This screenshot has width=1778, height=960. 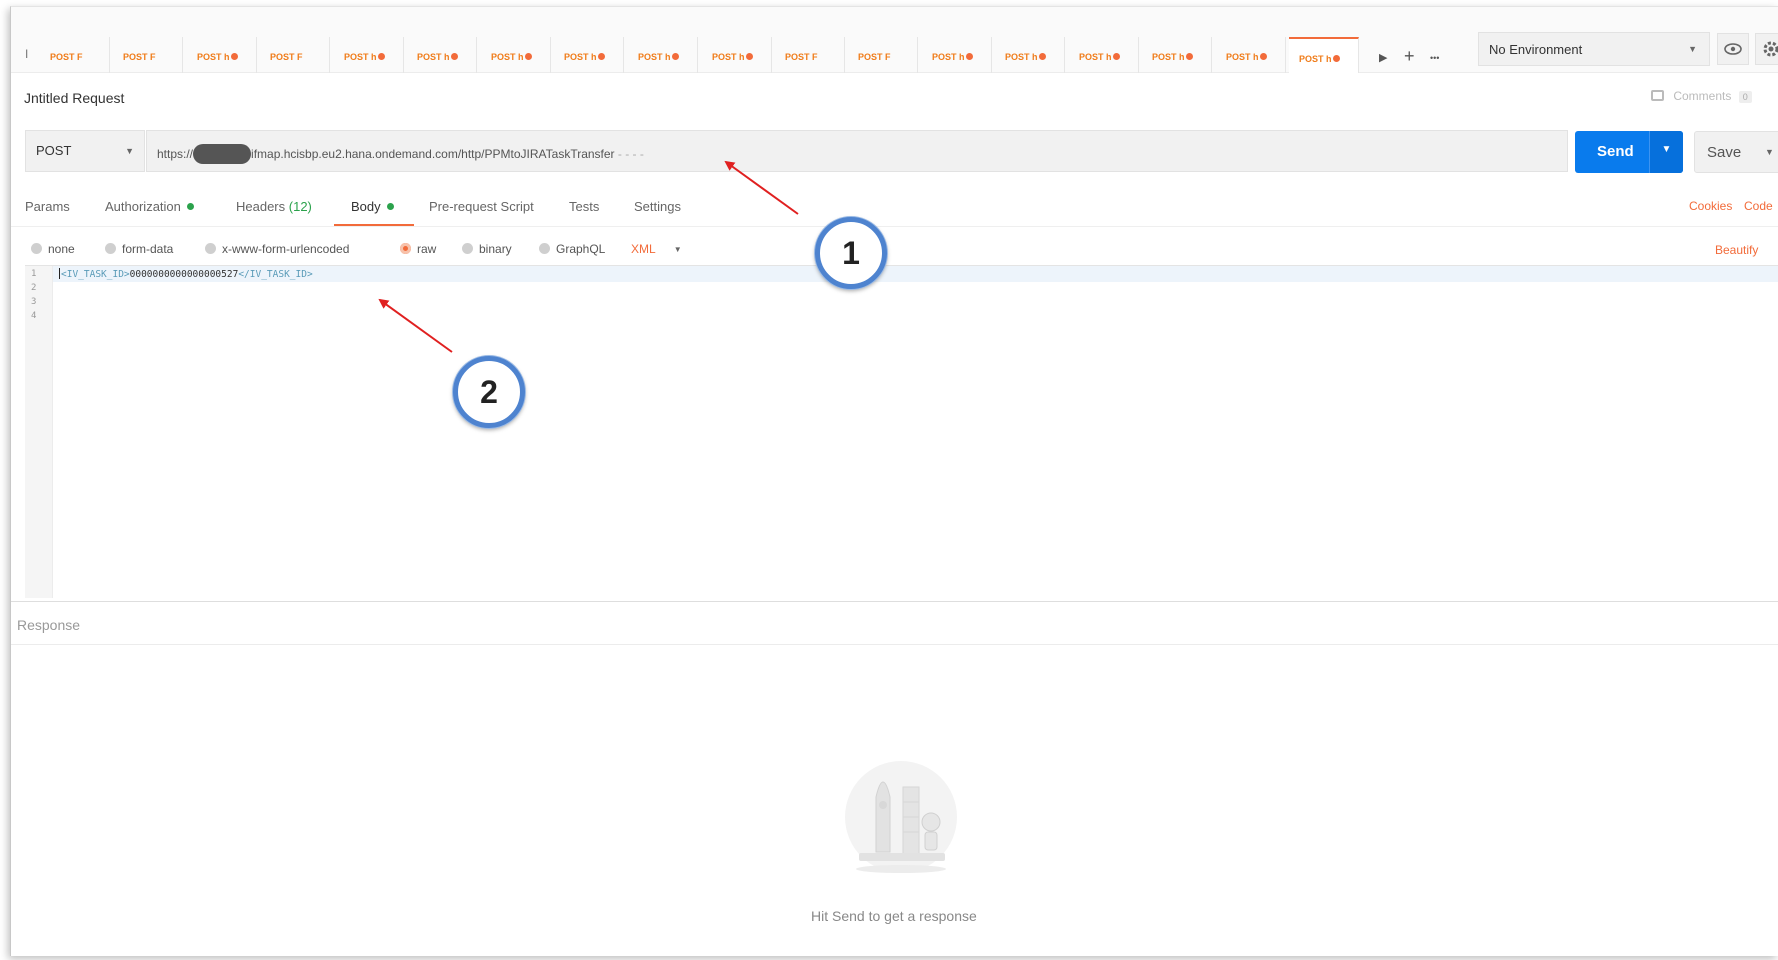 I want to click on comments-label: Comments, so click(x=1702, y=96).